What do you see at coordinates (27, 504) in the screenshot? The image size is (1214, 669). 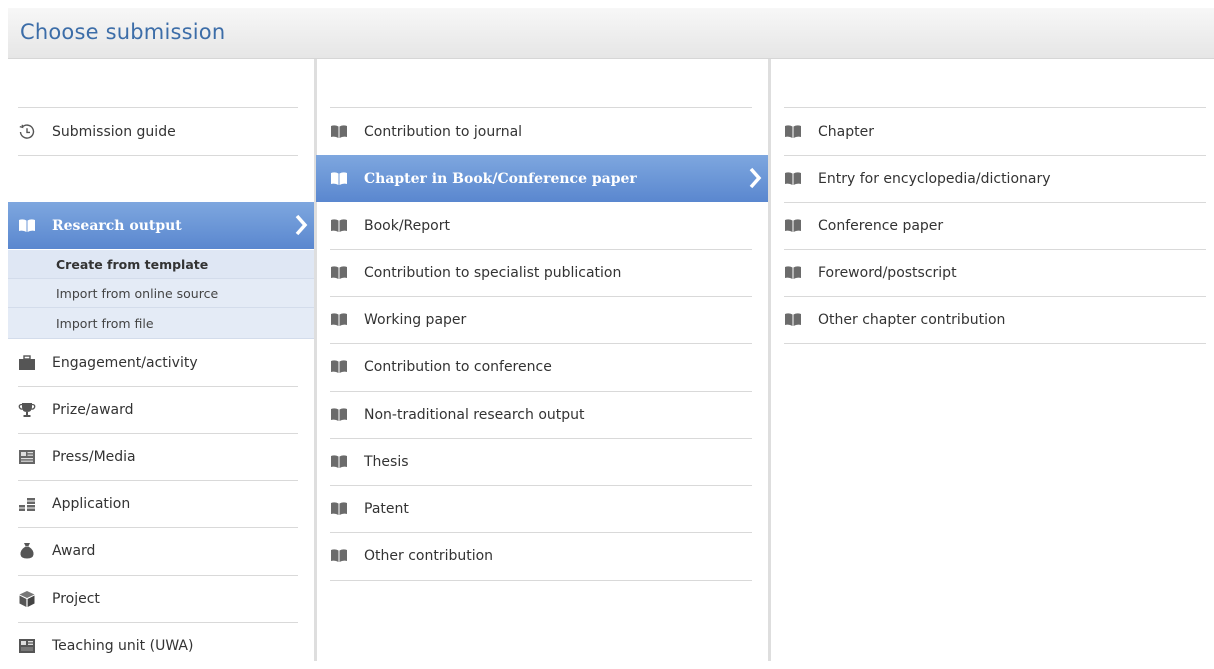 I see `money-stack-icon` at bounding box center [27, 504].